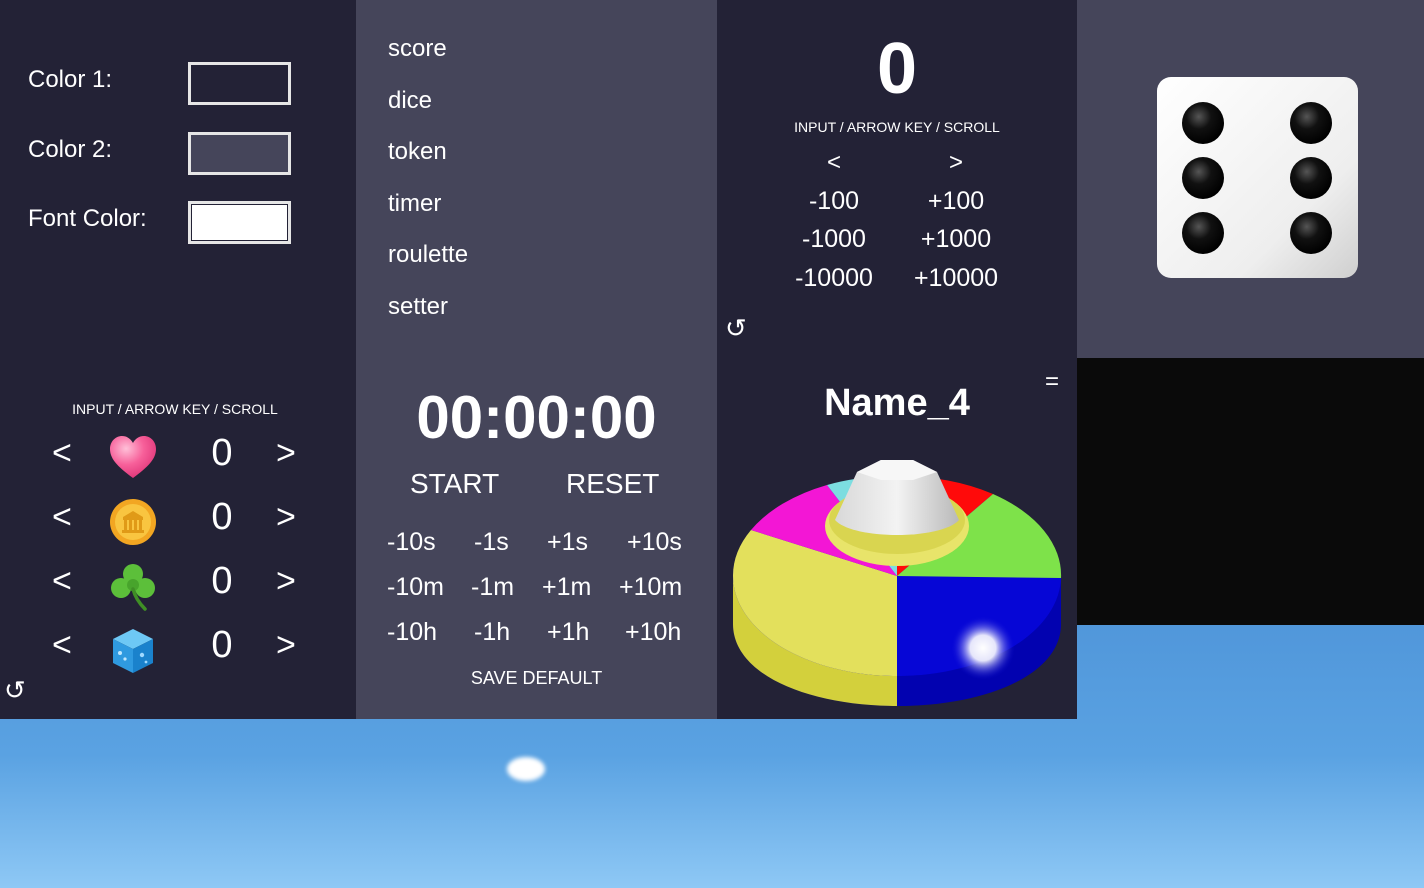 This screenshot has width=1424, height=888. I want to click on score-plus-1000-button: +1000, so click(956, 239).